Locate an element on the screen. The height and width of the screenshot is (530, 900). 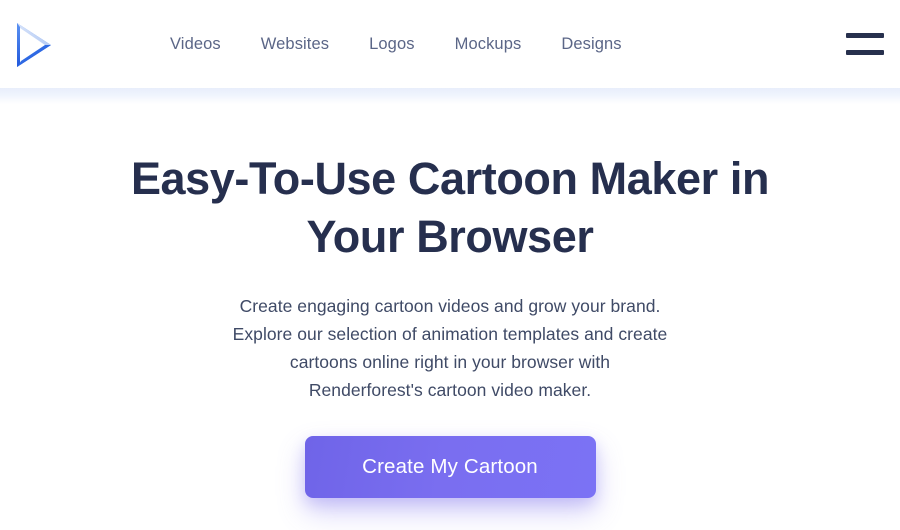
main-navigation: Videos Websites Logos Mockups Designs is located at coordinates (401, 44).